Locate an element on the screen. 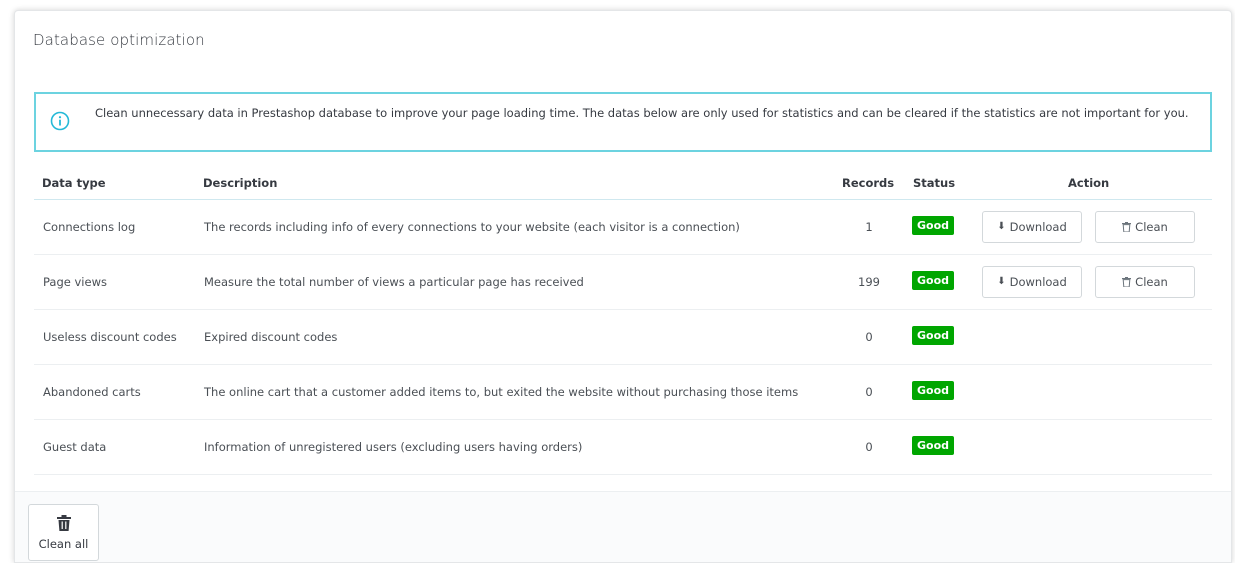  cell-records: 199 is located at coordinates (869, 282).